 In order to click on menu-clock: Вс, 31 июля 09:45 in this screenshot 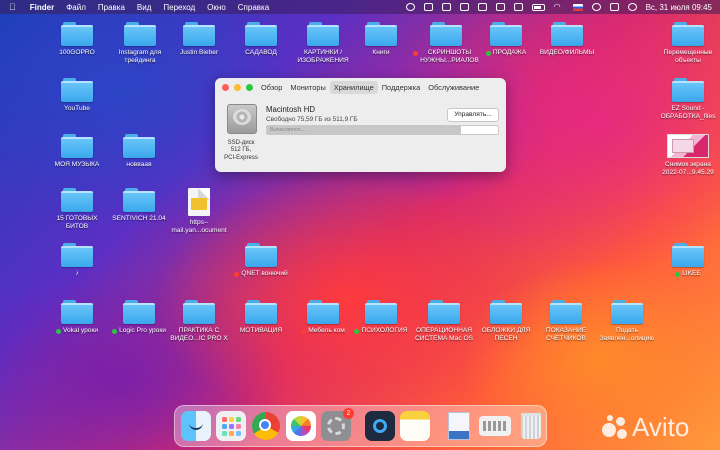, I will do `click(679, 7)`.